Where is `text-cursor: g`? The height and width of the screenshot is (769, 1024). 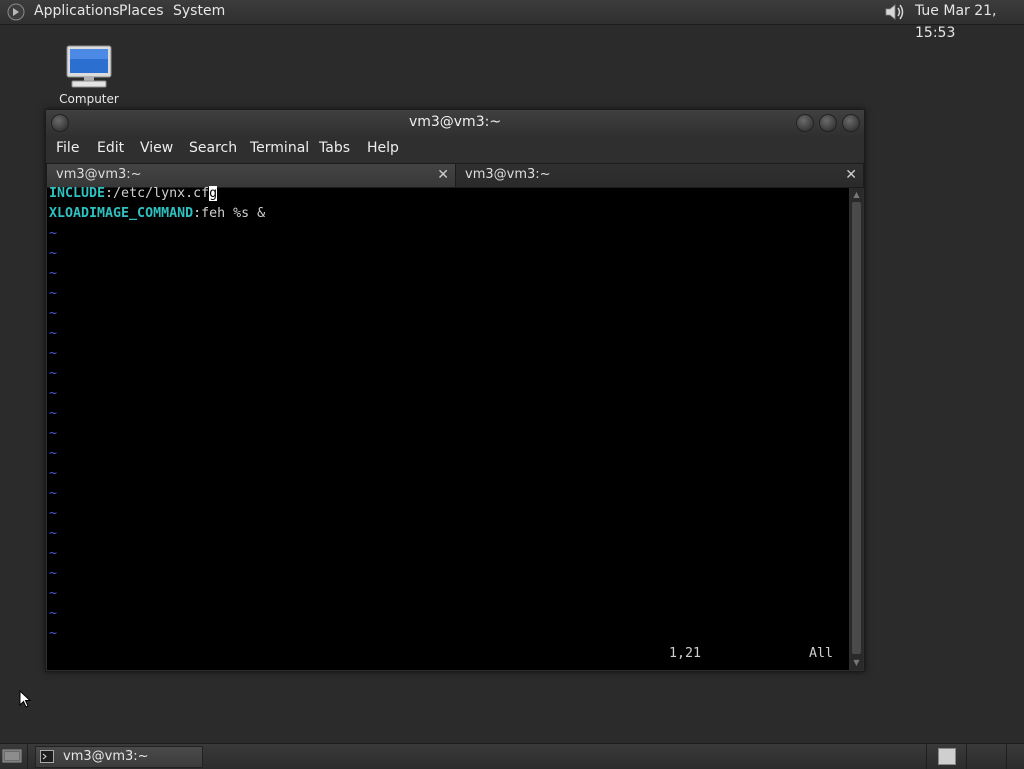 text-cursor: g is located at coordinates (213, 193).